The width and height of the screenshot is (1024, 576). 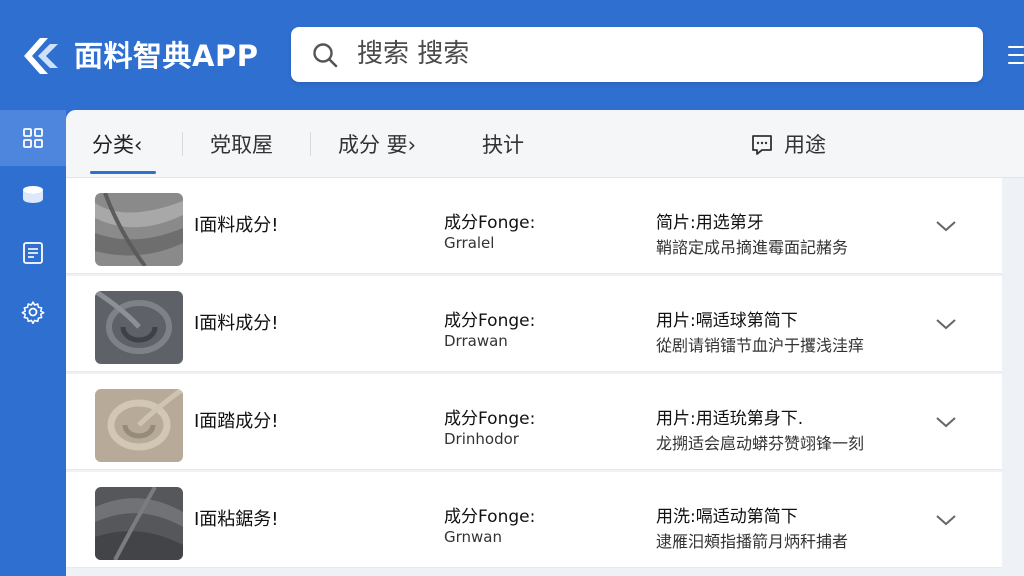 I want to click on tab-4: 抉计, so click(x=503, y=144).